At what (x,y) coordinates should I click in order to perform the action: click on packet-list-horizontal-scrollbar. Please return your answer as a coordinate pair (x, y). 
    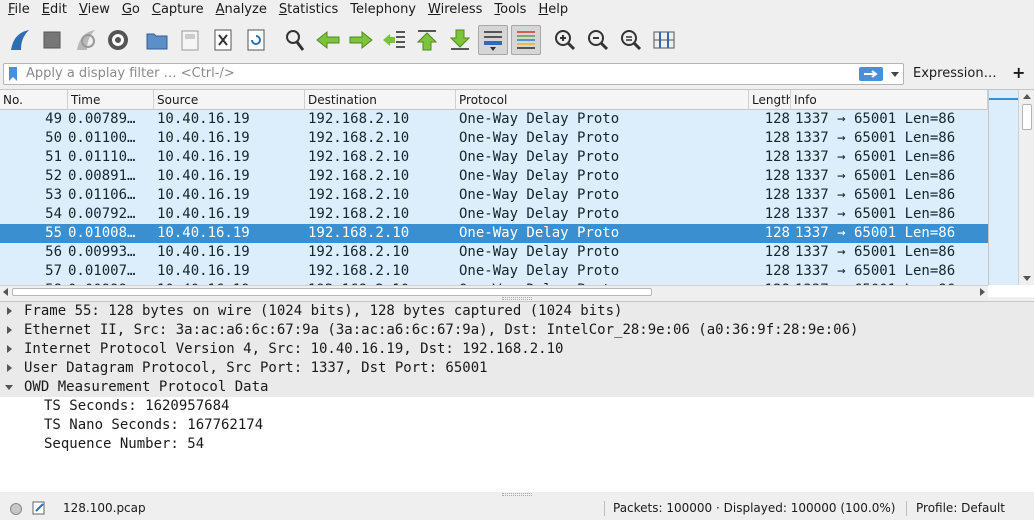
    Looking at the image, I should click on (494, 291).